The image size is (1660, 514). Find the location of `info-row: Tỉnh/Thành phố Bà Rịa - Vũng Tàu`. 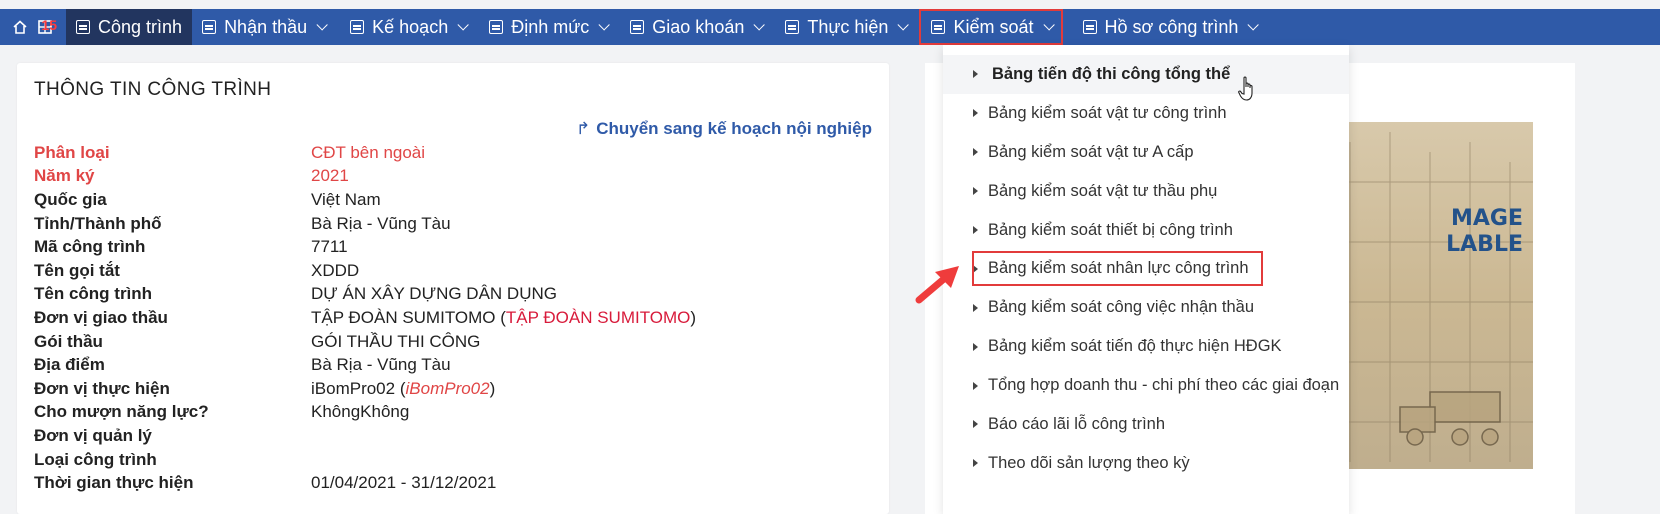

info-row: Tỉnh/Thành phố Bà Rịa - Vũng Tàu is located at coordinates (454, 224).